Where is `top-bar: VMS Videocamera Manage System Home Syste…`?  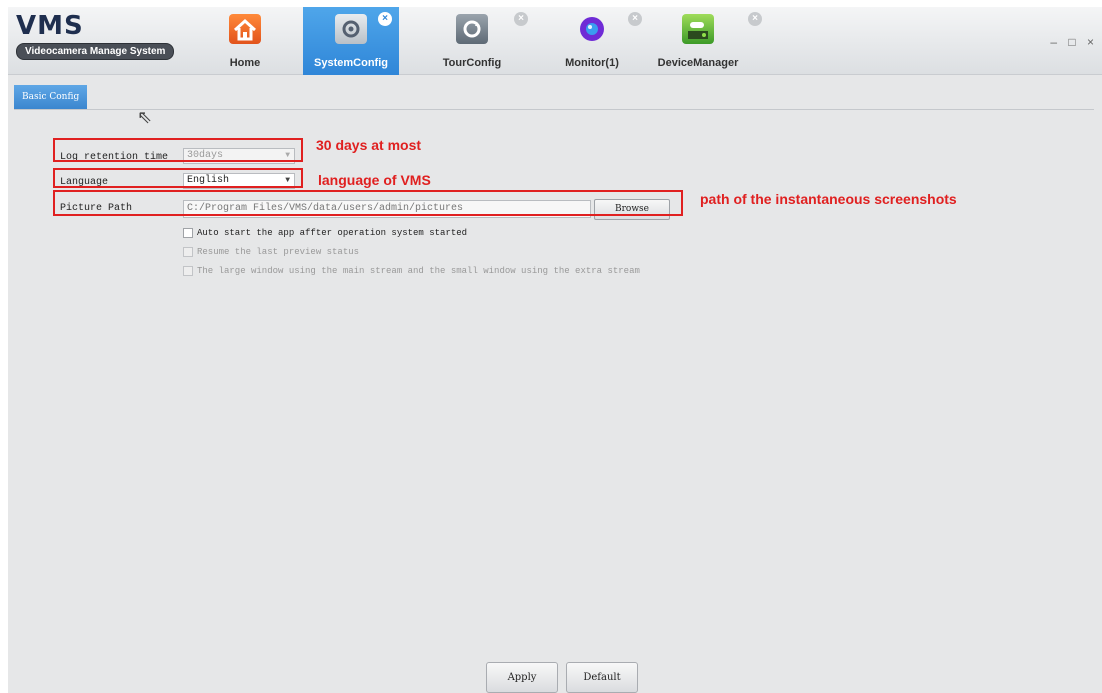 top-bar: VMS Videocamera Manage System Home Syste… is located at coordinates (555, 41).